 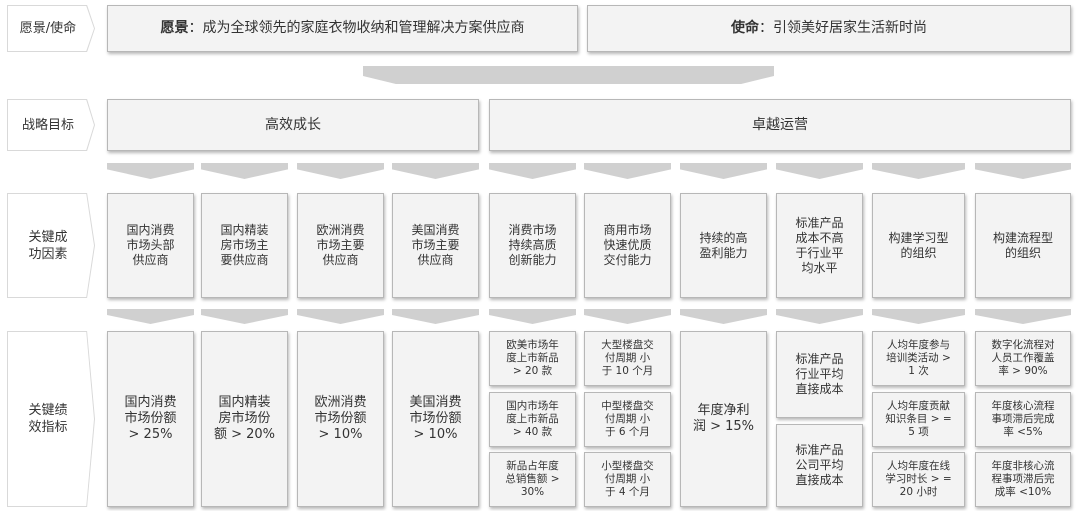 I want to click on mission-box: 使命：引领美好居家生活新时尚, so click(x=829, y=28).